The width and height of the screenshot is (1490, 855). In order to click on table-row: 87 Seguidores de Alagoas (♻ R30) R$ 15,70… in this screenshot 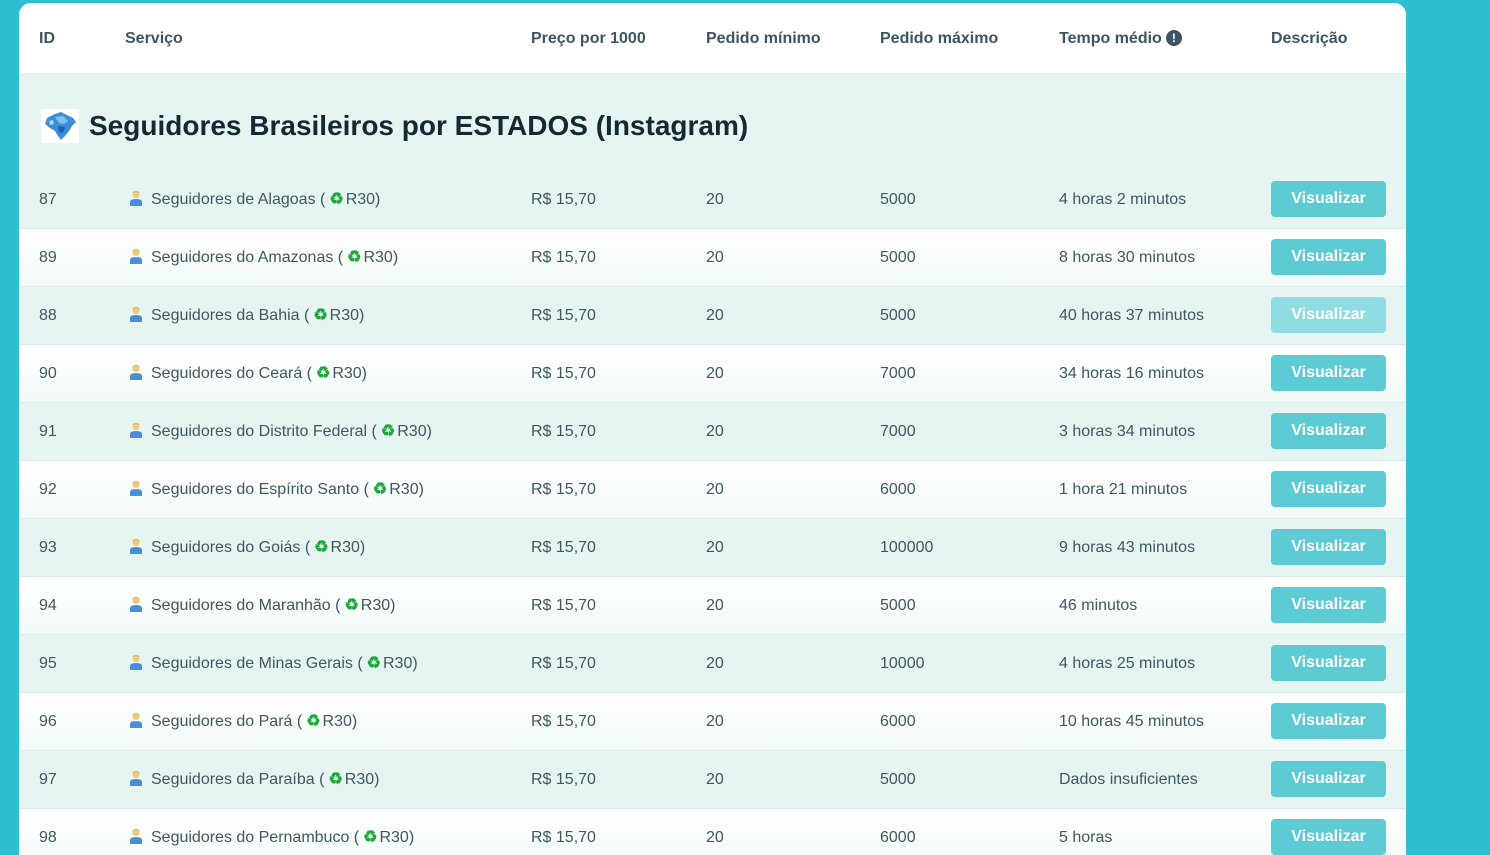, I will do `click(712, 200)`.